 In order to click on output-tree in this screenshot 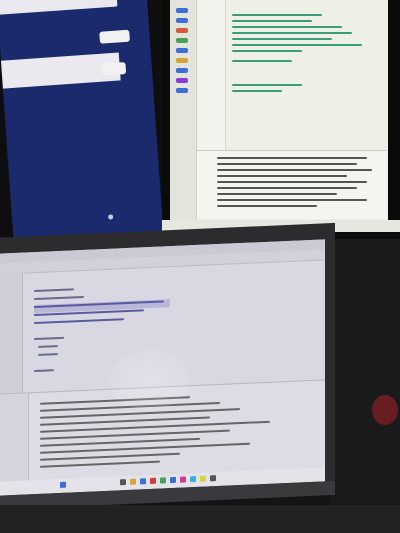, I will do `click(14, 439)`.